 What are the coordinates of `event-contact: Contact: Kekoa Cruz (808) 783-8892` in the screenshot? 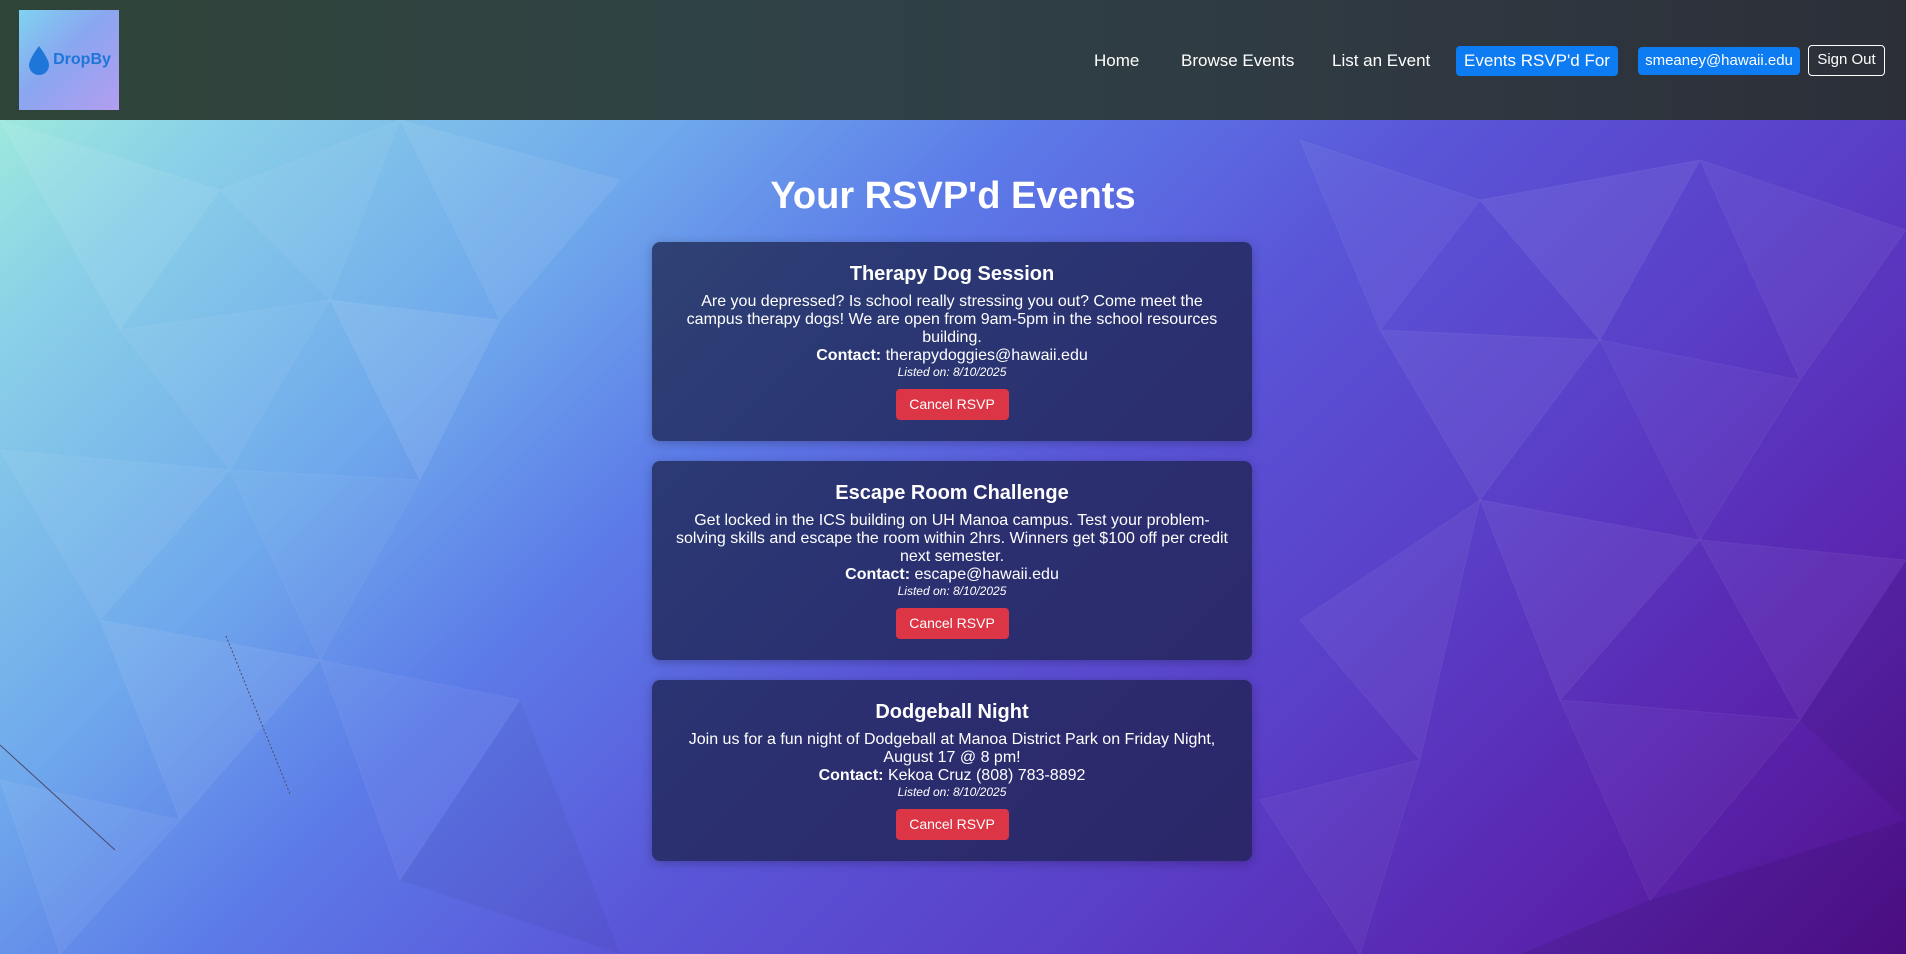 It's located at (952, 776).